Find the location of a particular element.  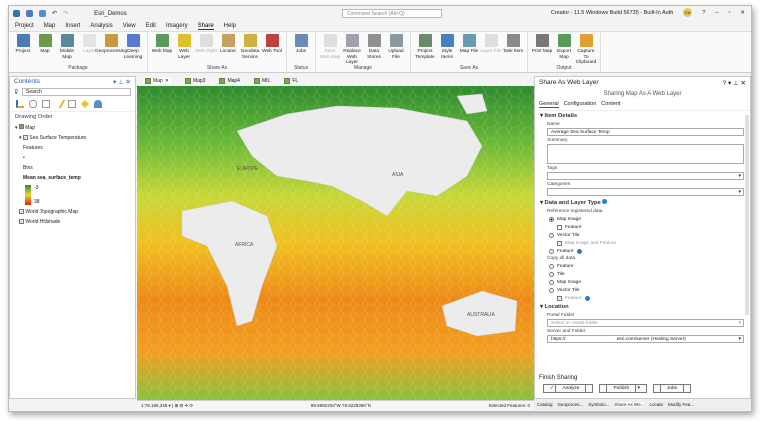

menu-insert: Insert is located at coordinates (72, 26).